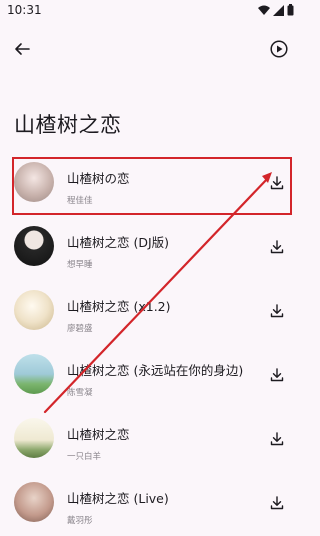  I want to click on app-bar, so click(150, 50).